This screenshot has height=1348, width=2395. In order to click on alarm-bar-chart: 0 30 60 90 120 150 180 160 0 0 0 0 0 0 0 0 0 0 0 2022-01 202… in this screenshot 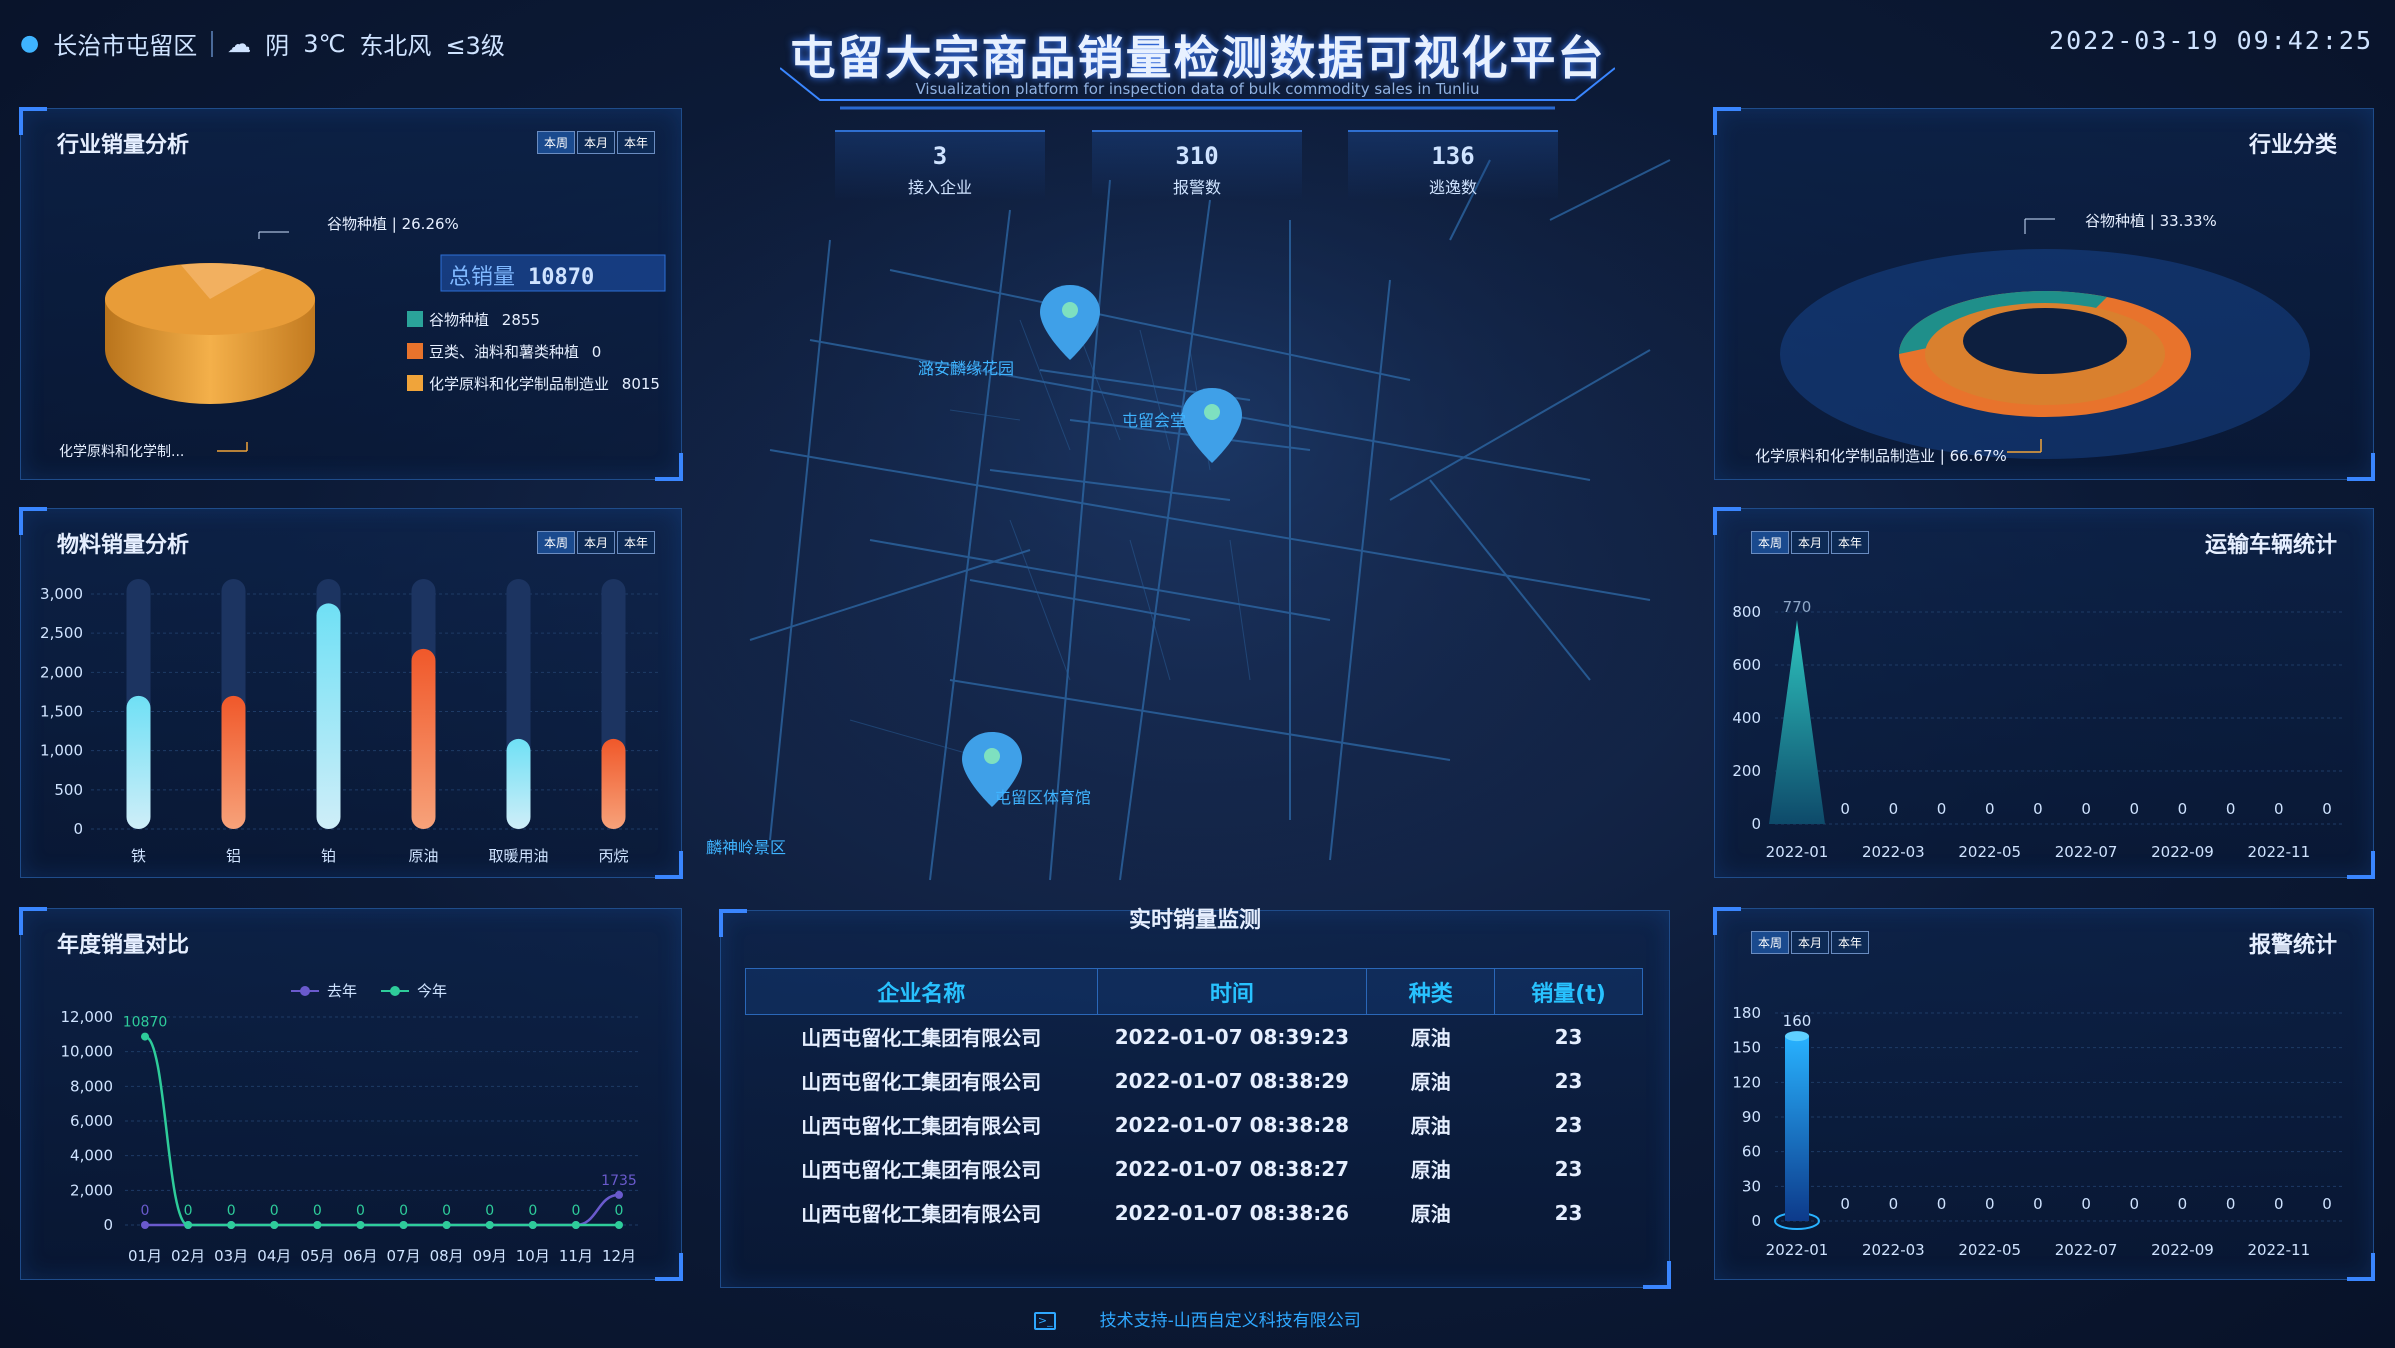, I will do `click(2038, 1131)`.